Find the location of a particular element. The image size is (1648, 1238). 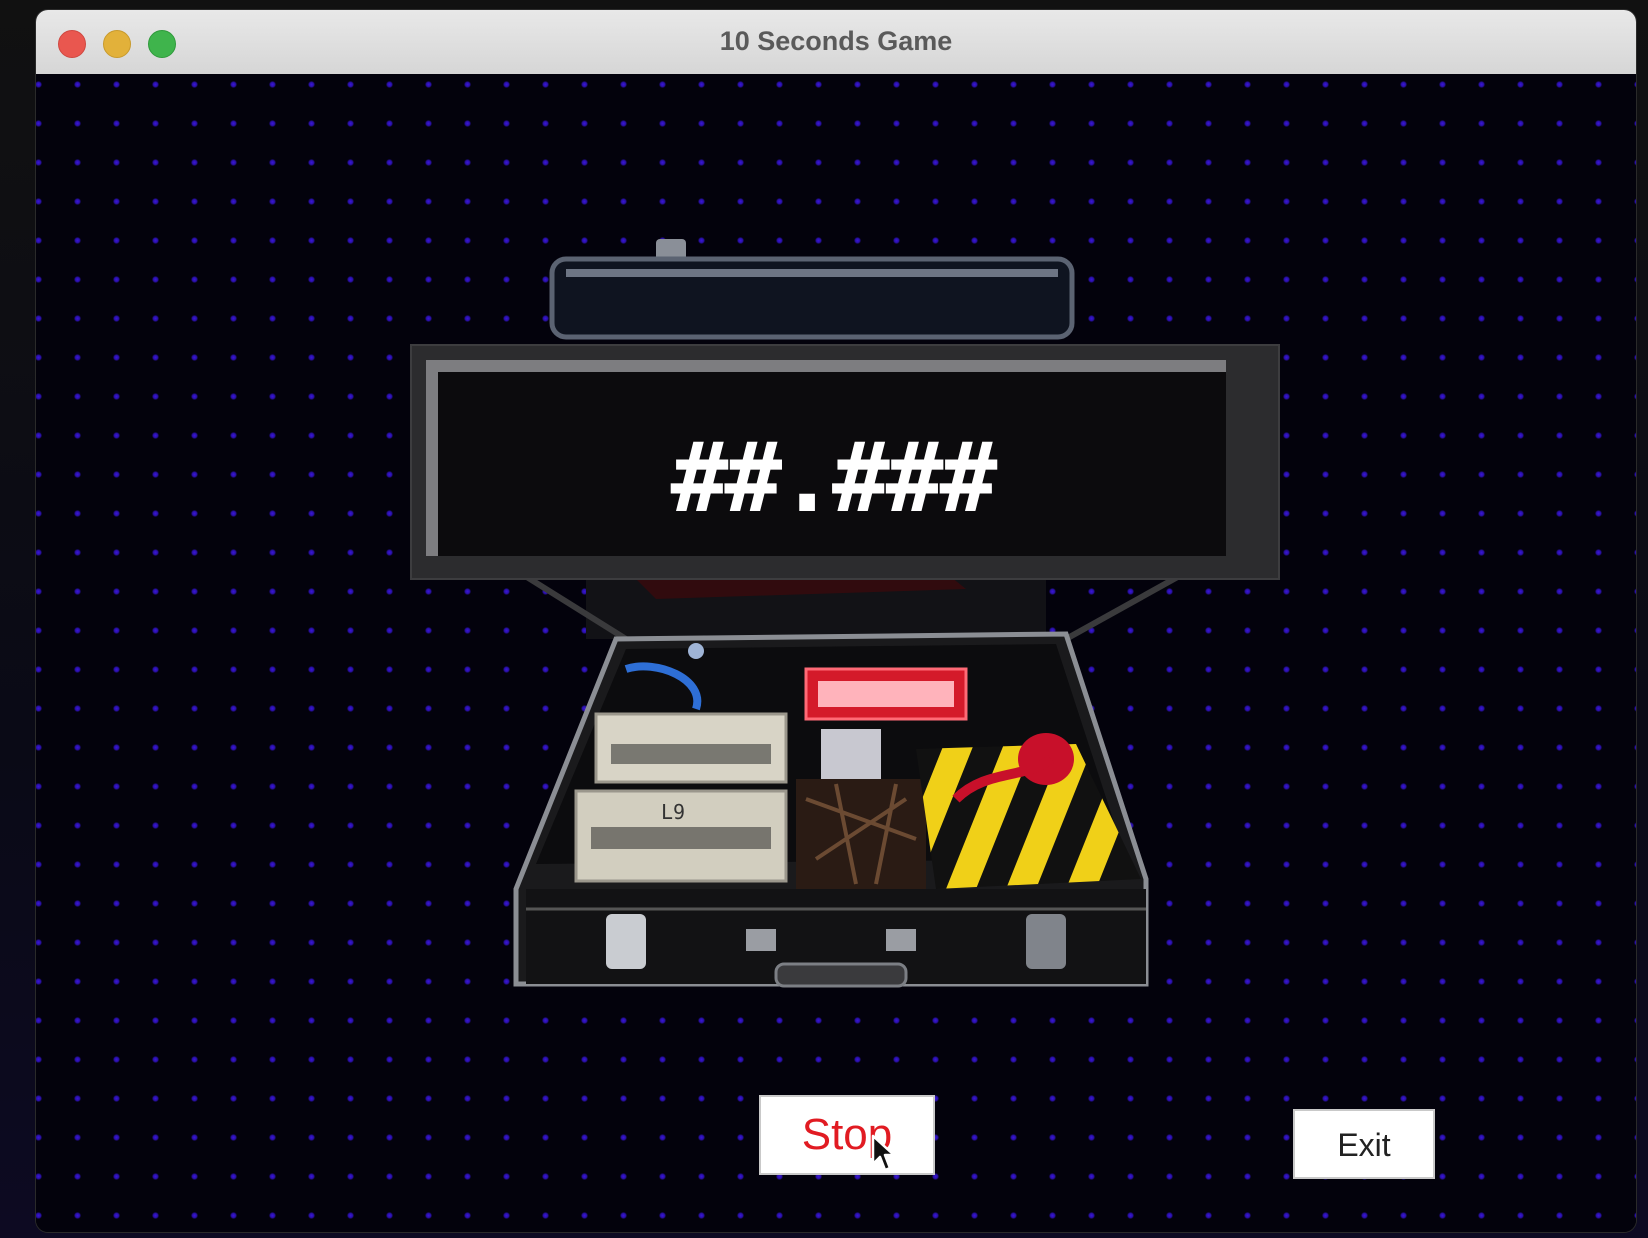

svg-text: L9 is located at coordinates (673, 812).